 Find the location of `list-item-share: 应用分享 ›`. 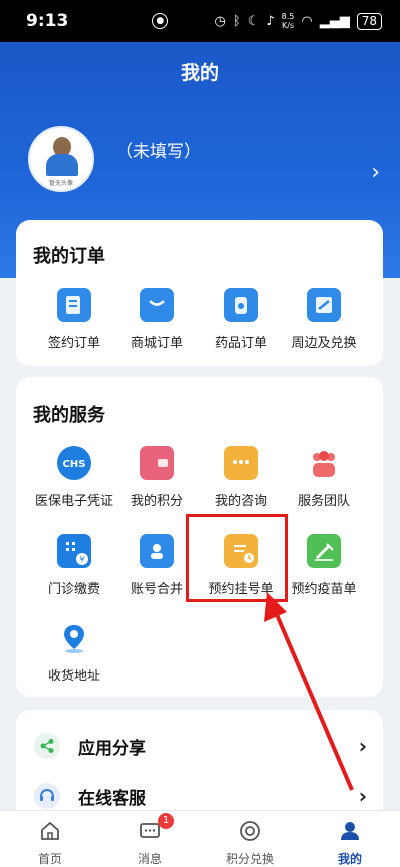

list-item-share: 应用分享 › is located at coordinates (199, 746).